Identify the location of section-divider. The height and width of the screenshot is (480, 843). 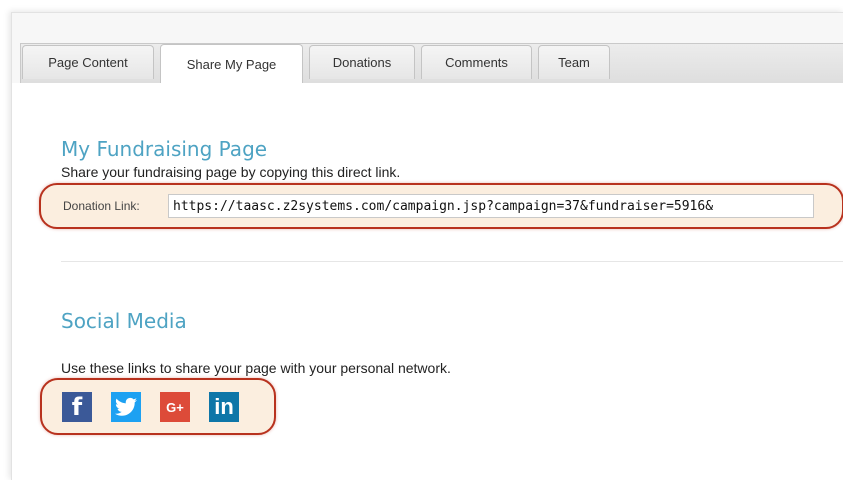
(452, 261).